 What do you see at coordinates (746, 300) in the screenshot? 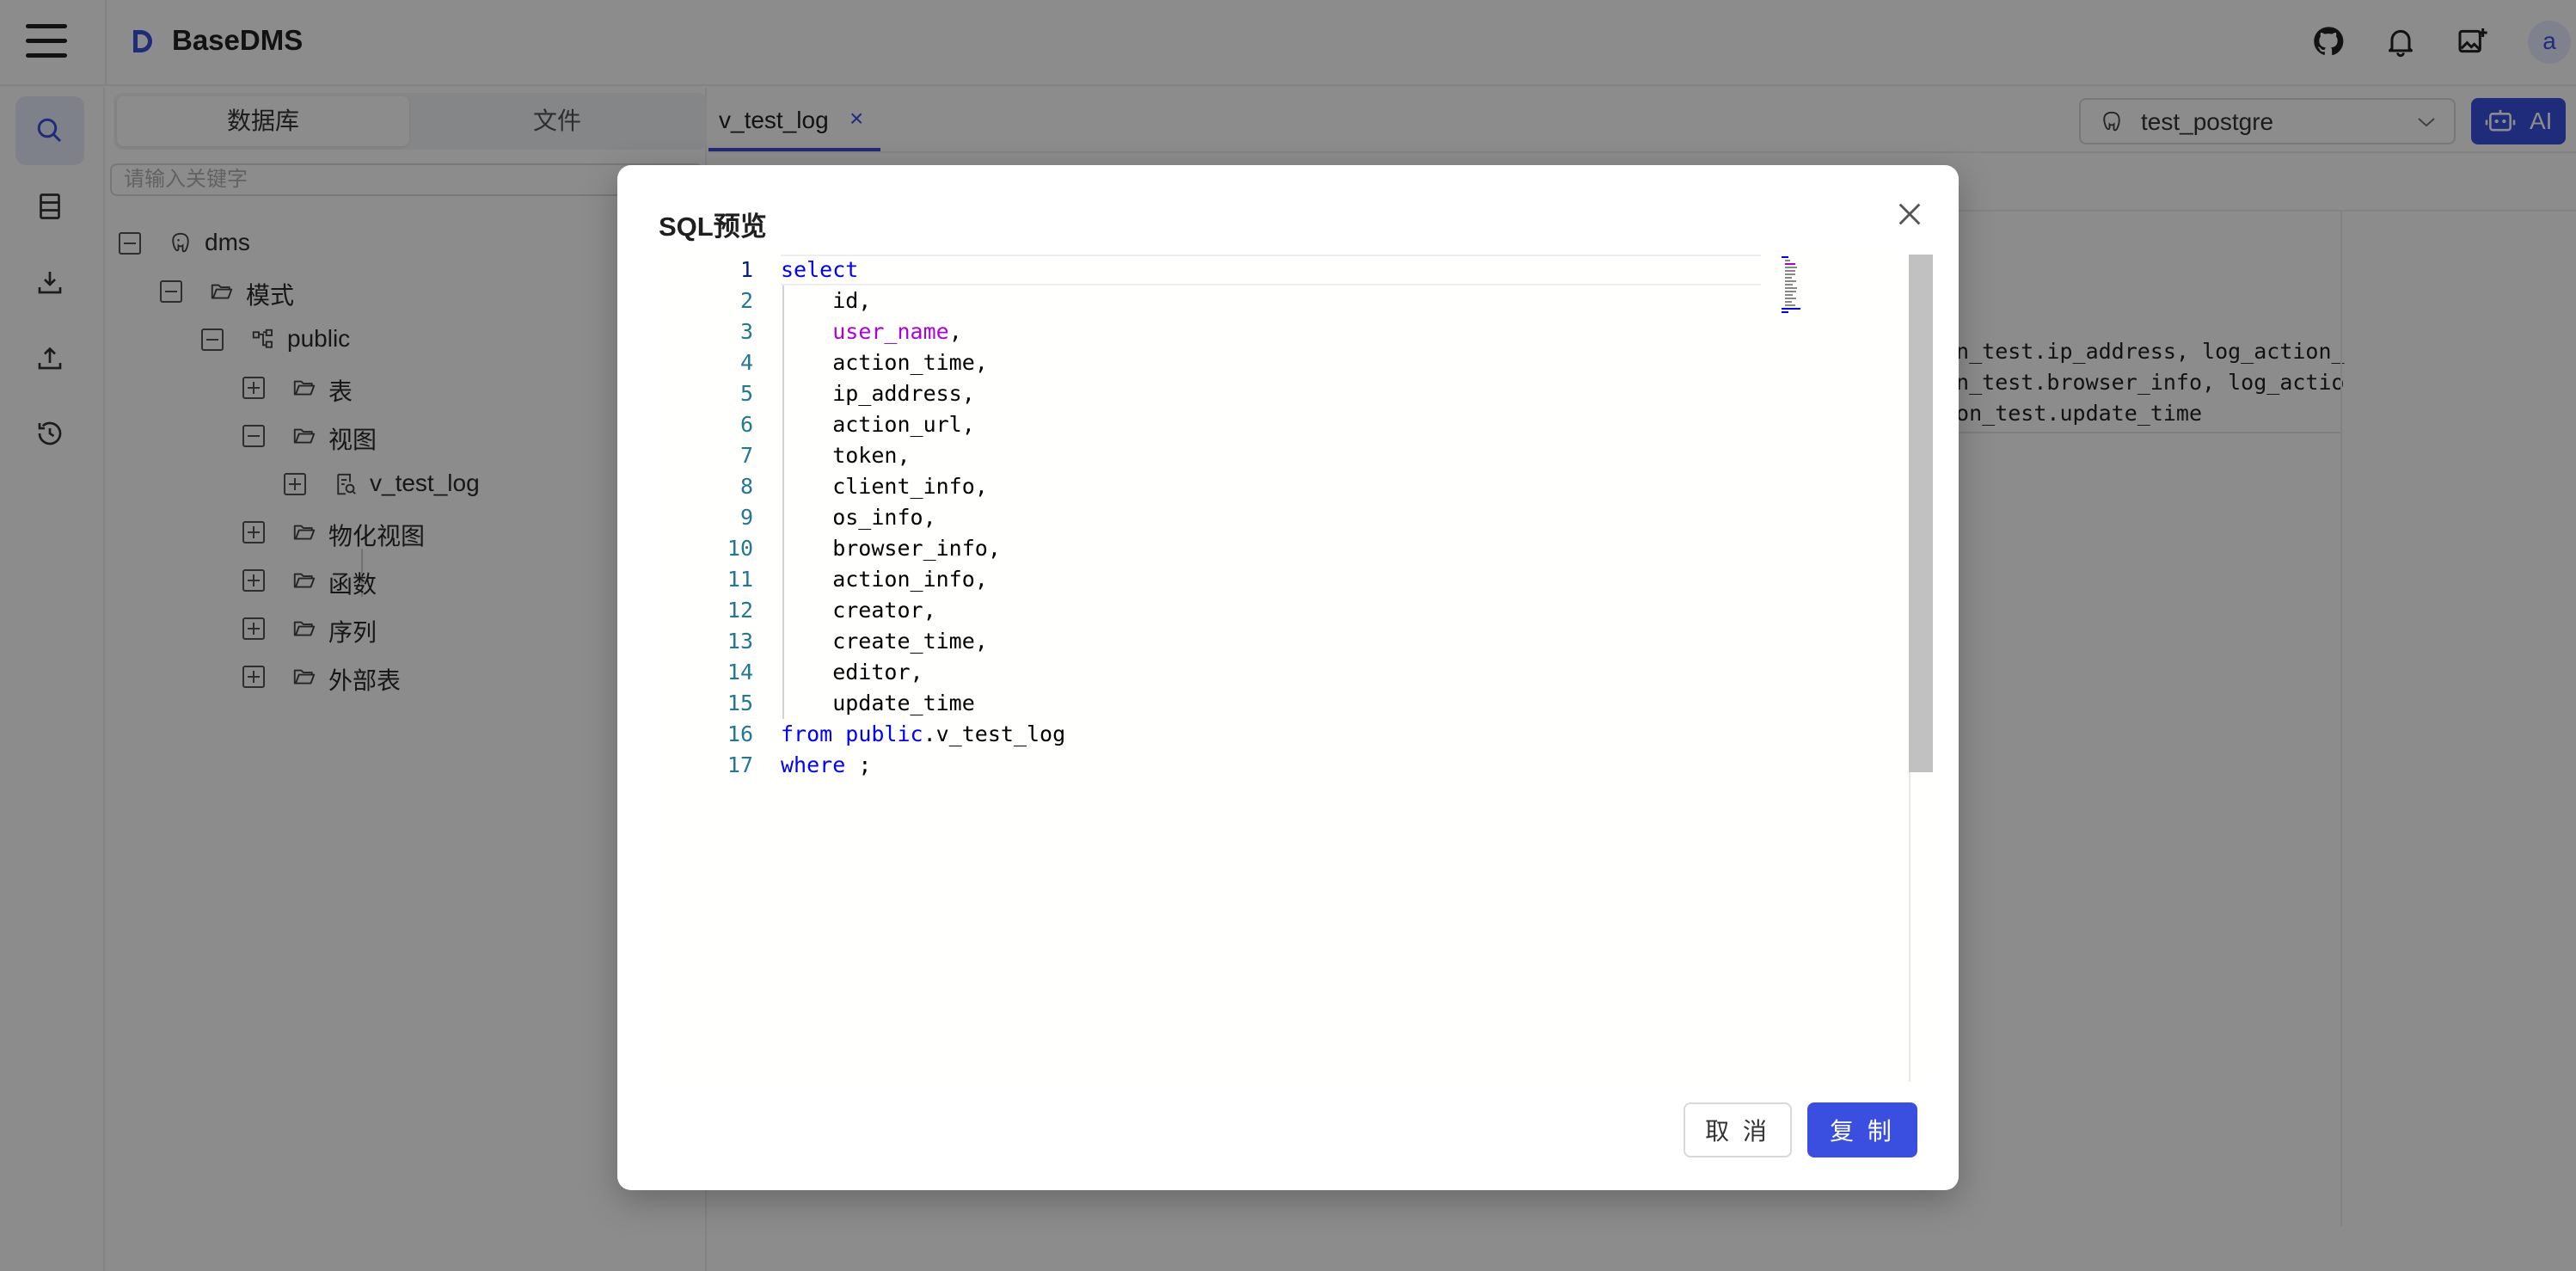
I see `line-number: 2` at bounding box center [746, 300].